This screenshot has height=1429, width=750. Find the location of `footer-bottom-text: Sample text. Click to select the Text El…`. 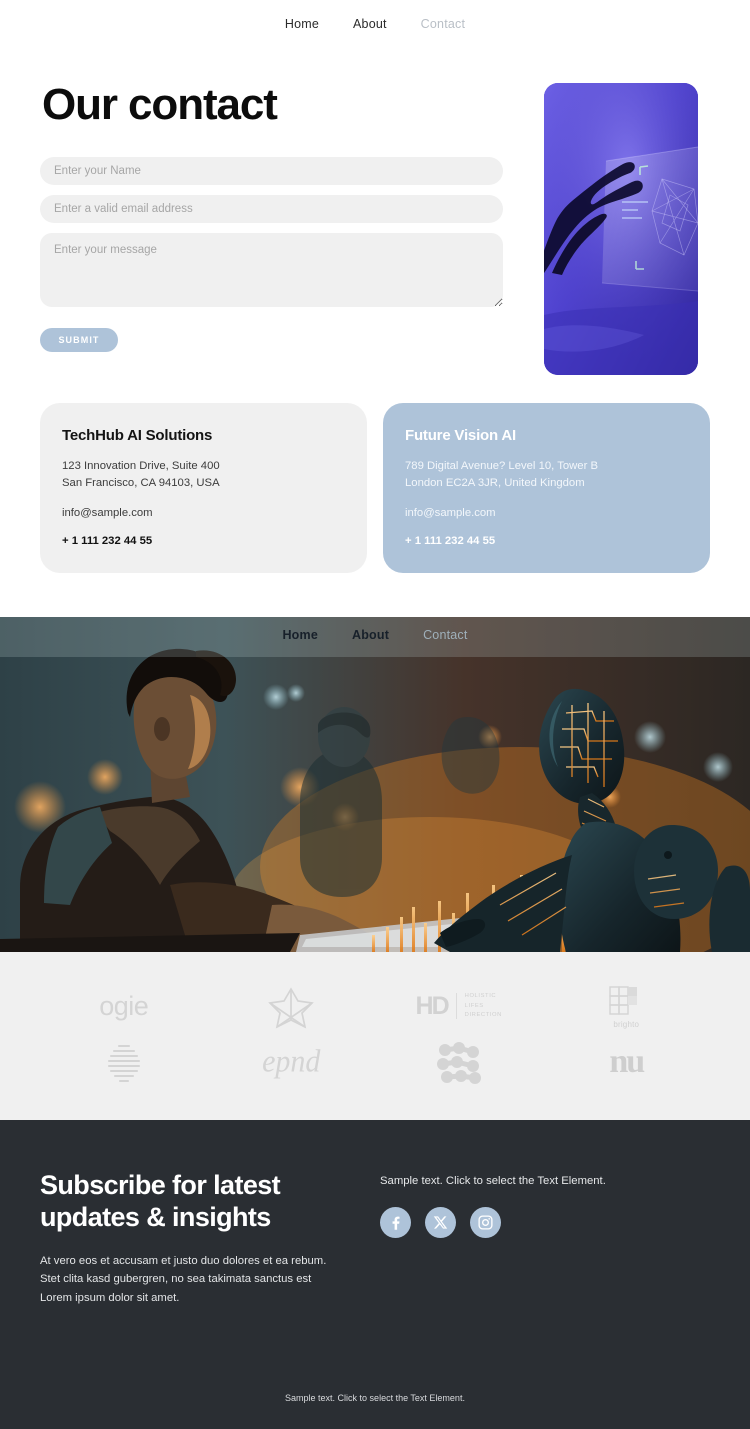

footer-bottom-text: Sample text. Click to select the Text El… is located at coordinates (375, 1398).